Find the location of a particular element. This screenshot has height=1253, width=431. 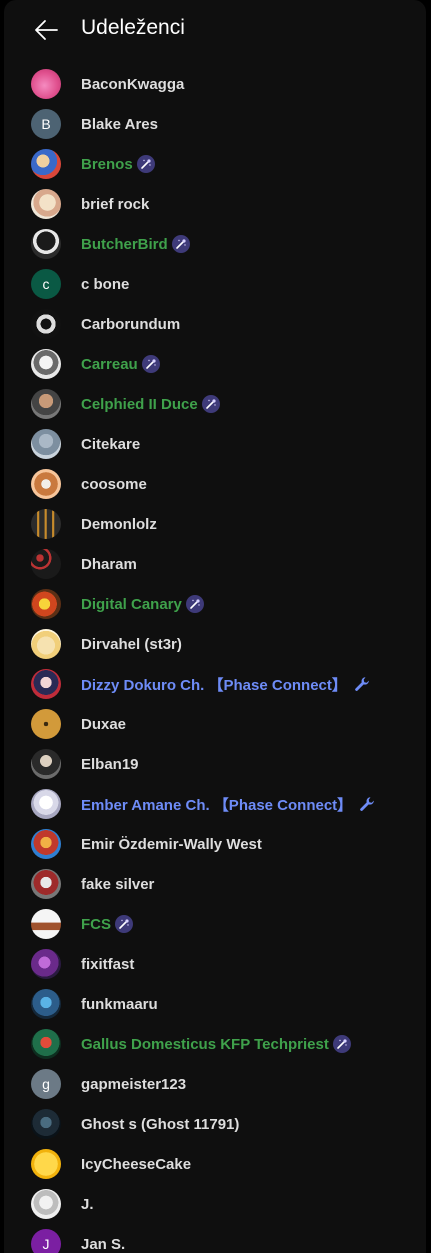

participant-row: Dizzy Dokuro Ch. 【Phase Connect】 is located at coordinates (215, 684).